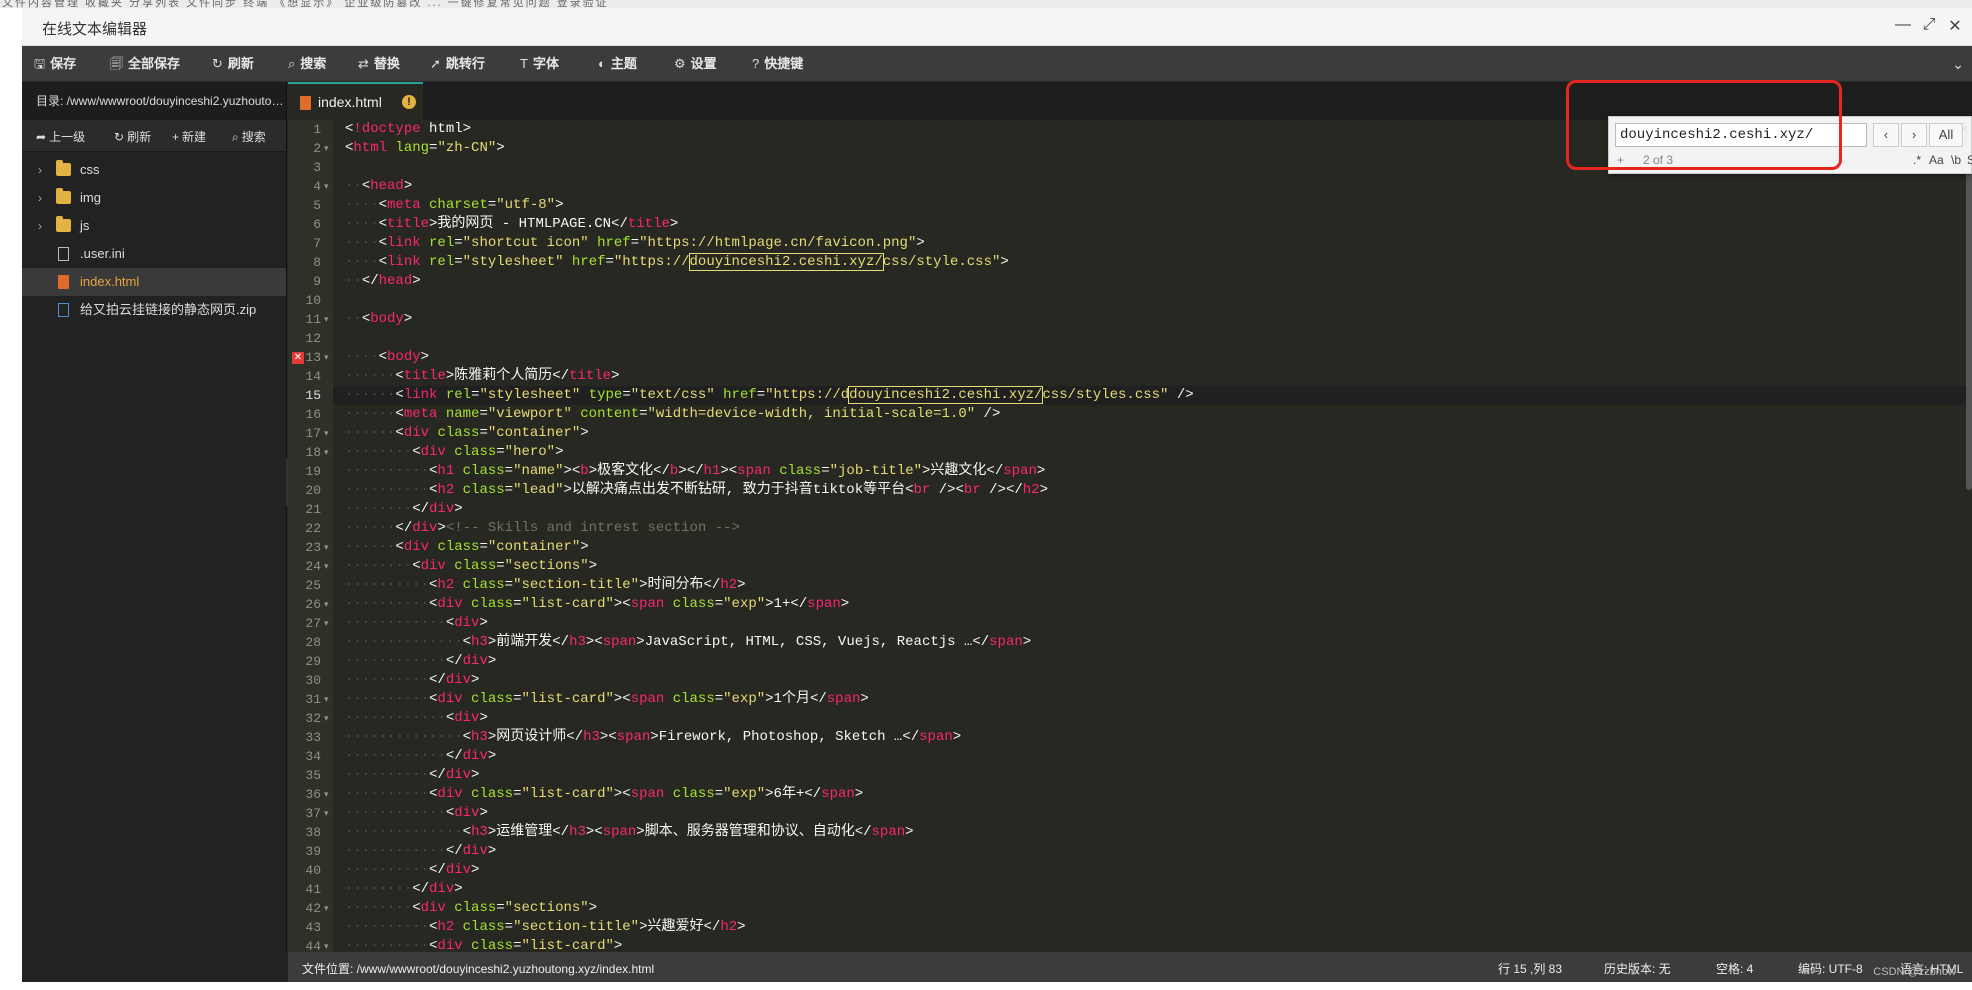  Describe the element at coordinates (1917, 160) in the screenshot. I see `regex-toggle: .*` at that location.